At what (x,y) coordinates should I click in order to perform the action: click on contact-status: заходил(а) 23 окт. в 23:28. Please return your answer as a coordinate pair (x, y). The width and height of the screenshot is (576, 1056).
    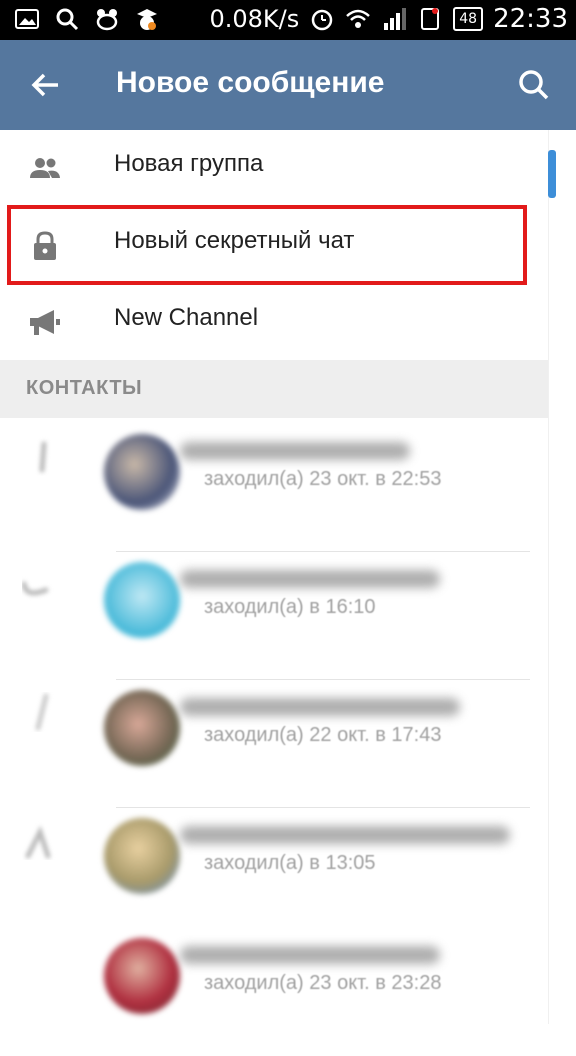
    Looking at the image, I should click on (323, 983).